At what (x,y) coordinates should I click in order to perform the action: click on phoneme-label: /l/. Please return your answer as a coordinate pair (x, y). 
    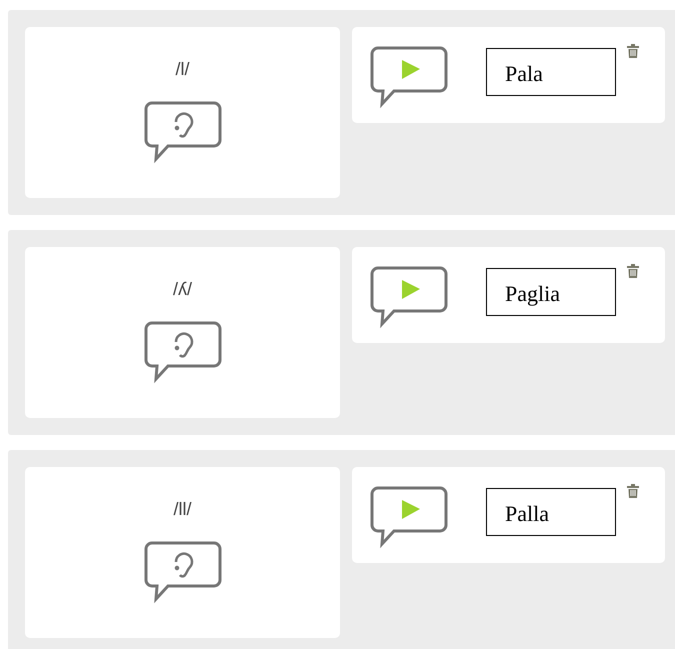
    Looking at the image, I should click on (182, 69).